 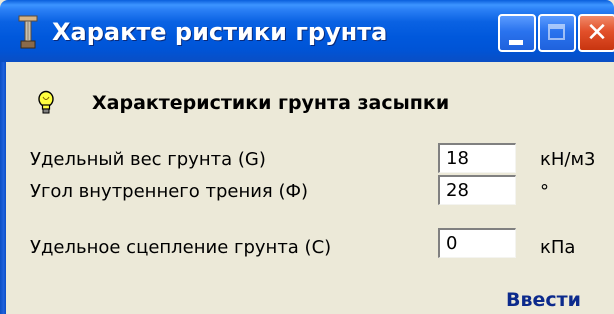 I want to click on friction-angle-label: Угол внутреннего трения (Ф), so click(x=169, y=191).